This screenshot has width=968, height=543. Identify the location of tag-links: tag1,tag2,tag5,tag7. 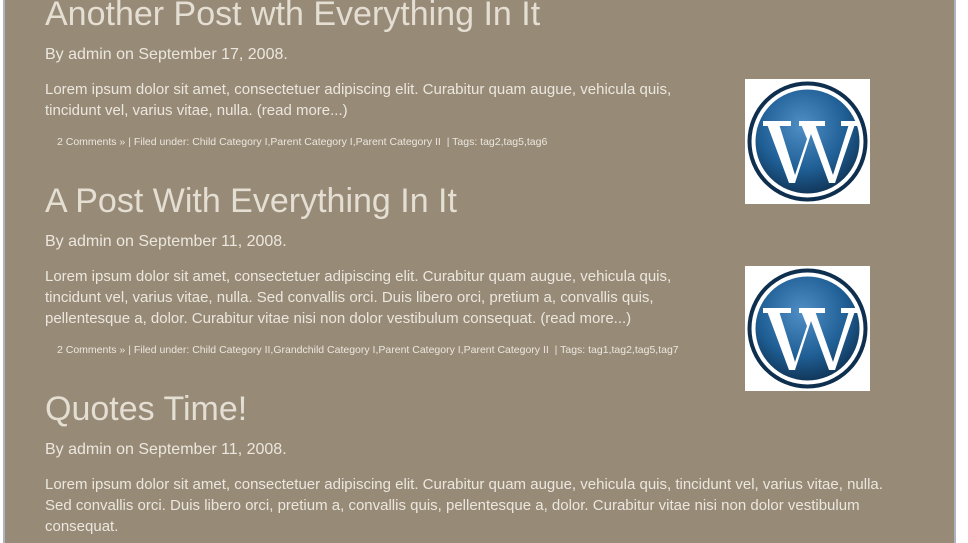
(633, 350).